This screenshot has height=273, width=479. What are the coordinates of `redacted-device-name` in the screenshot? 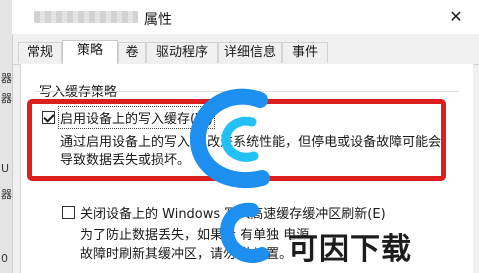 It's located at (86, 17).